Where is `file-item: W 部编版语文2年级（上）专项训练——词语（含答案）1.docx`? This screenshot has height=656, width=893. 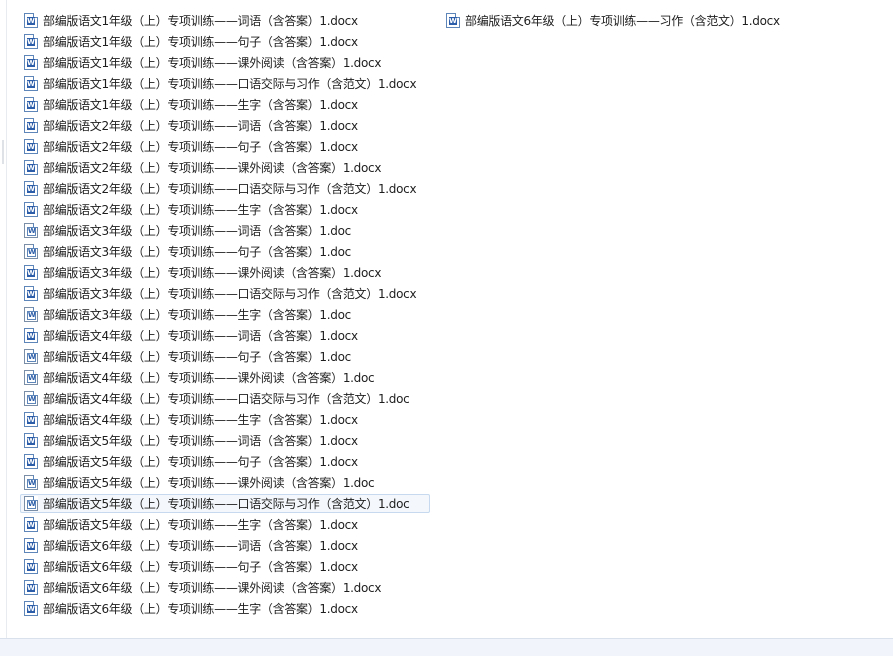 file-item: W 部编版语文2年级（上）专项训练——词语（含答案）1.docx is located at coordinates (225, 125).